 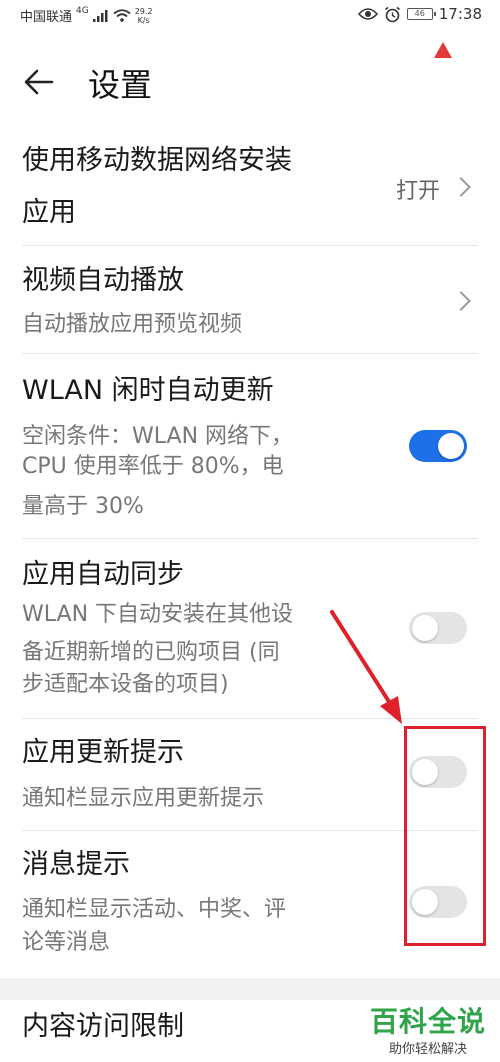 What do you see at coordinates (122, 15) in the screenshot?
I see `wifi-icon` at bounding box center [122, 15].